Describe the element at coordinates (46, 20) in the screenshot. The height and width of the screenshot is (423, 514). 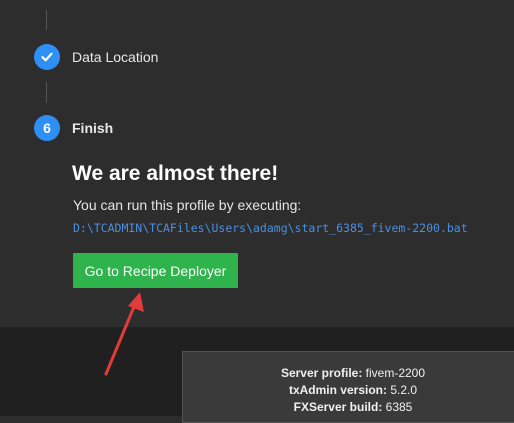
I see `stepper-connector-top` at that location.